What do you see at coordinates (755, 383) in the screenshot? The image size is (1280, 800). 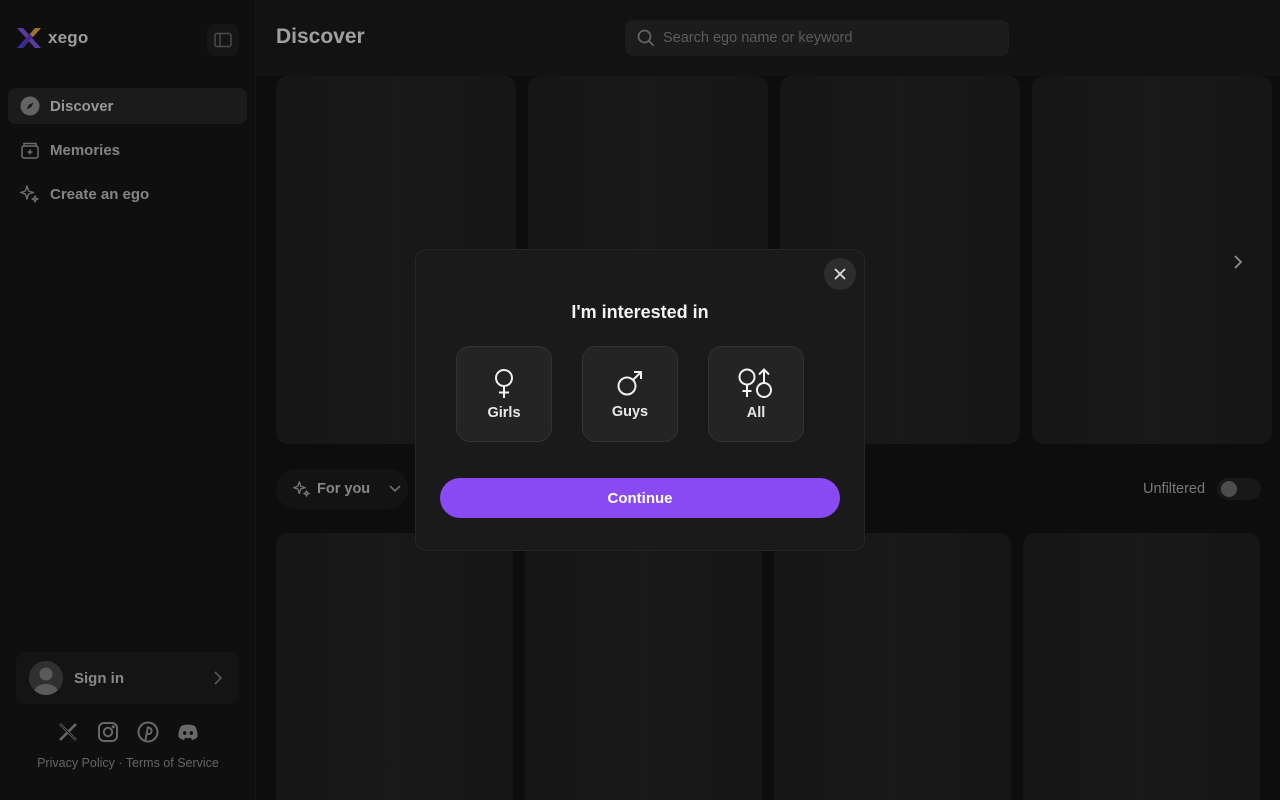 I see `all-genders-icon` at bounding box center [755, 383].